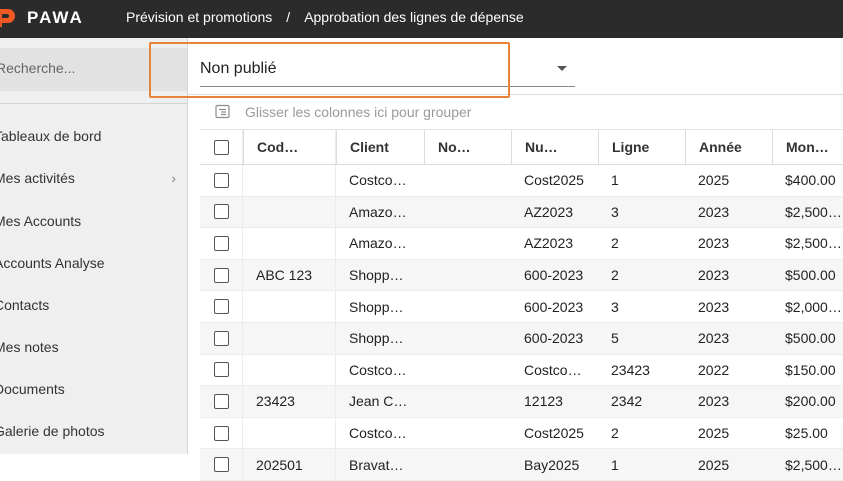  I want to click on table-row: ABC 123 Shopp… 600-2023 2 2023 $500.00, so click(521, 275).